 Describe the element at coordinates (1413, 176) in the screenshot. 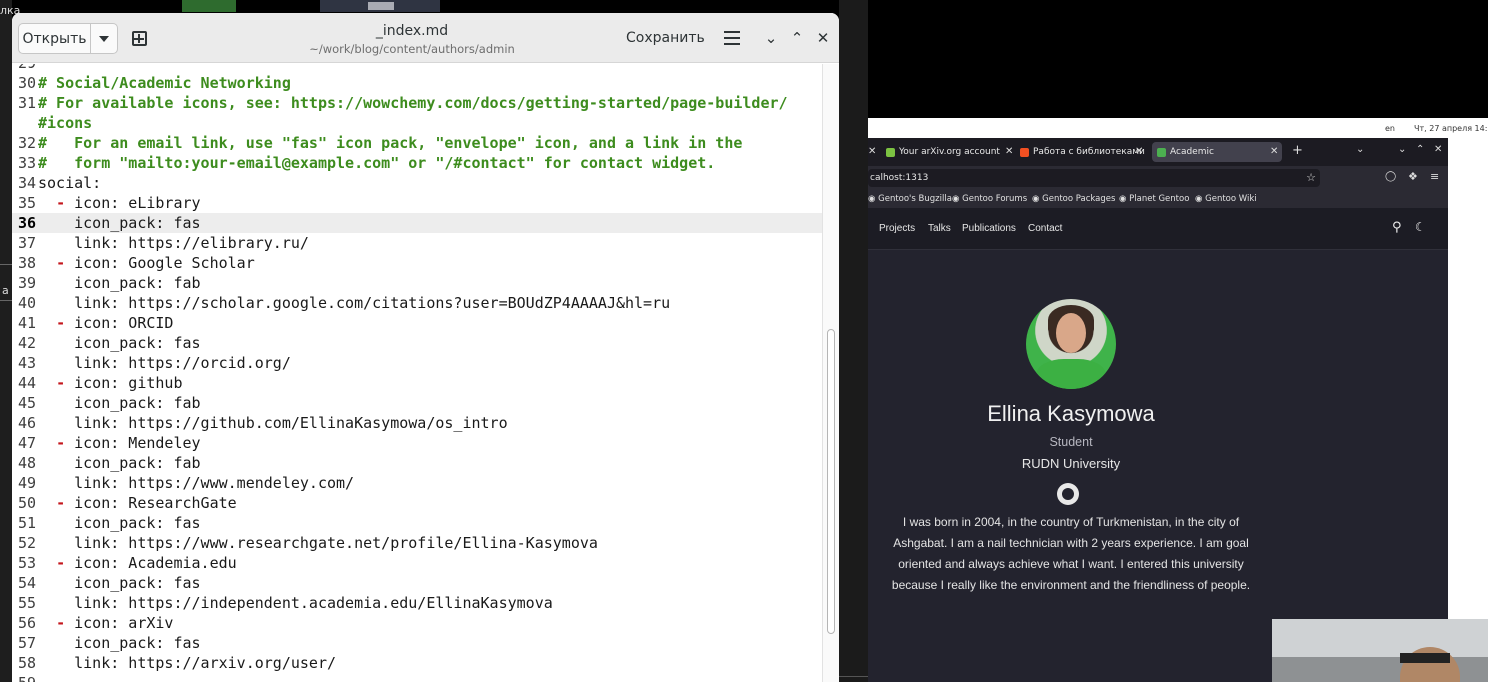

I see `extensions-icon: ❖` at that location.